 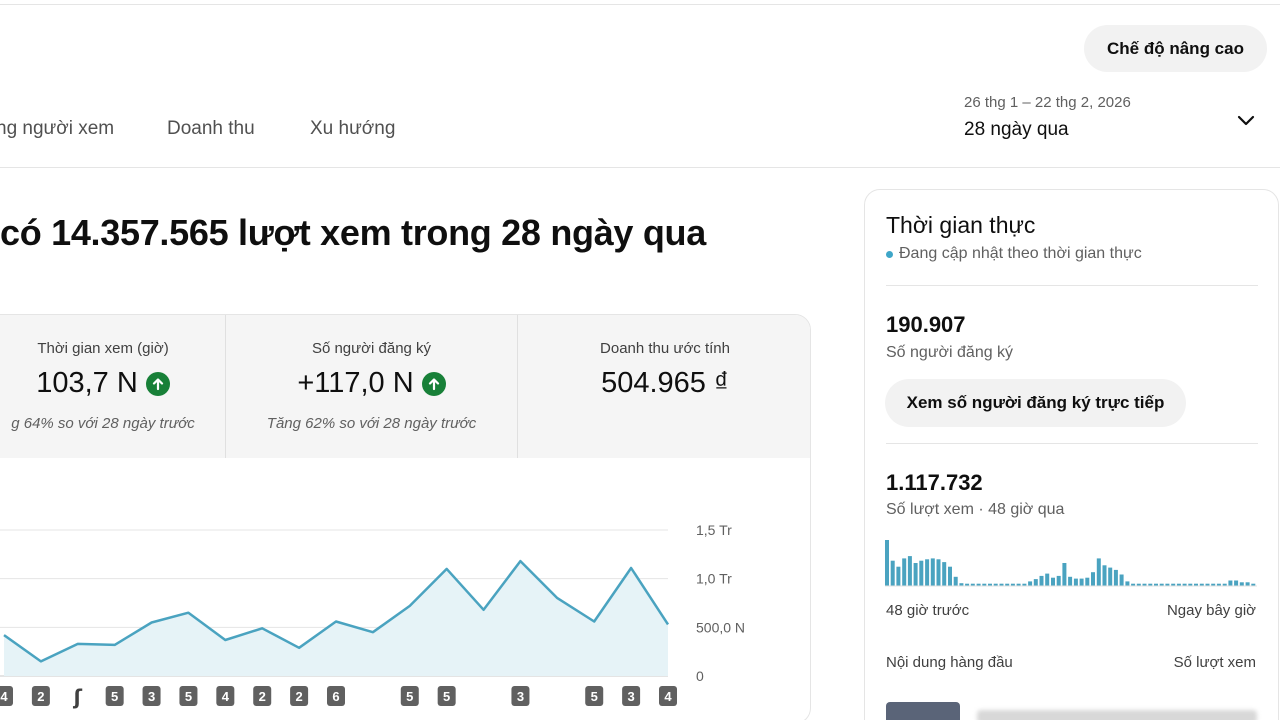 What do you see at coordinates (1214, 662) in the screenshot?
I see `views-column-header: Số lượt xem` at bounding box center [1214, 662].